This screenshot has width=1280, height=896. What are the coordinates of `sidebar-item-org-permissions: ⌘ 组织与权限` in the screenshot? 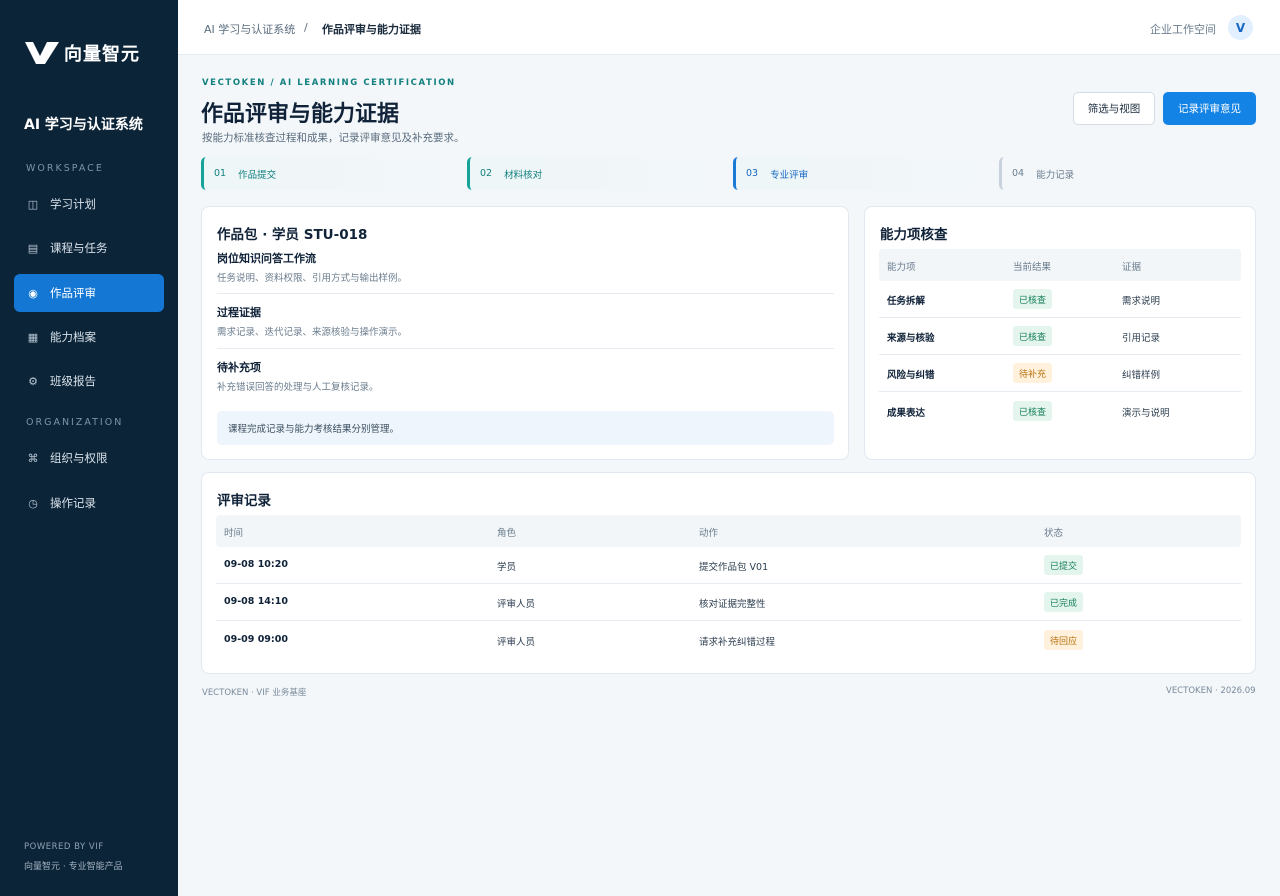 It's located at (89, 458).